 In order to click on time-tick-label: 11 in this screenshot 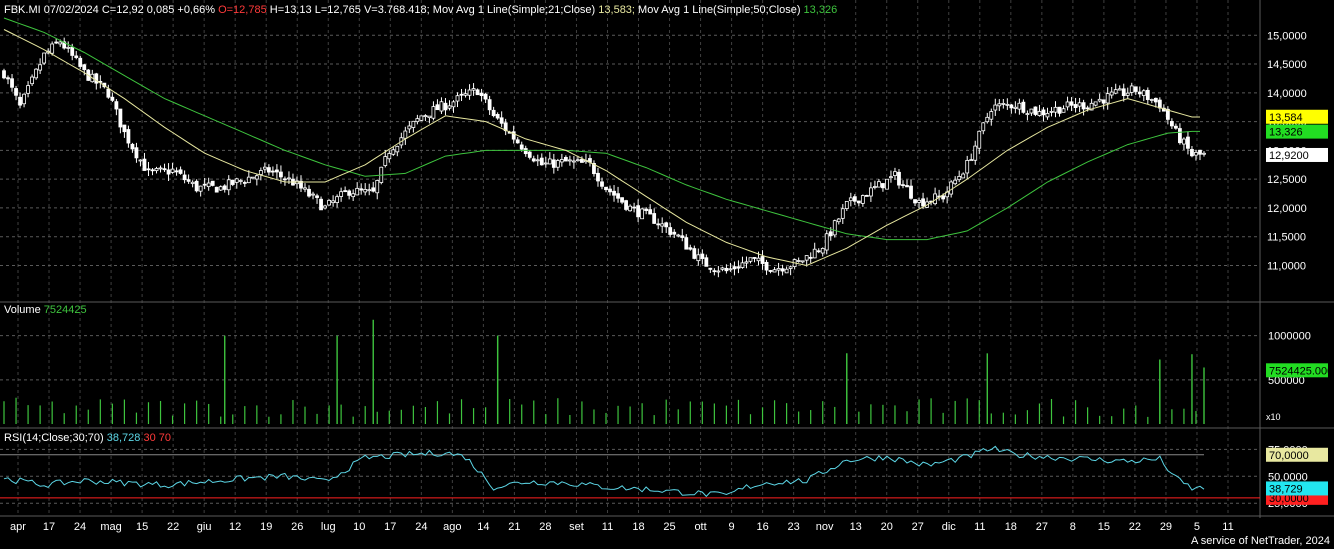, I will do `click(1227, 527)`.